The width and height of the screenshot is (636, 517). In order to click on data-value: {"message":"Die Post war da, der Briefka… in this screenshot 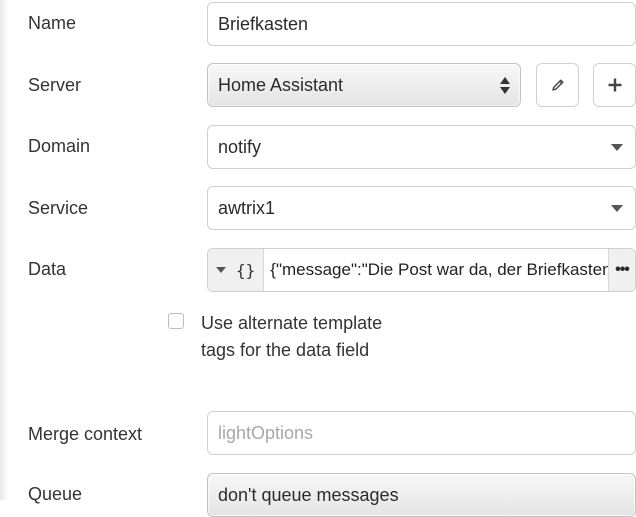, I will do `click(436, 270)`.